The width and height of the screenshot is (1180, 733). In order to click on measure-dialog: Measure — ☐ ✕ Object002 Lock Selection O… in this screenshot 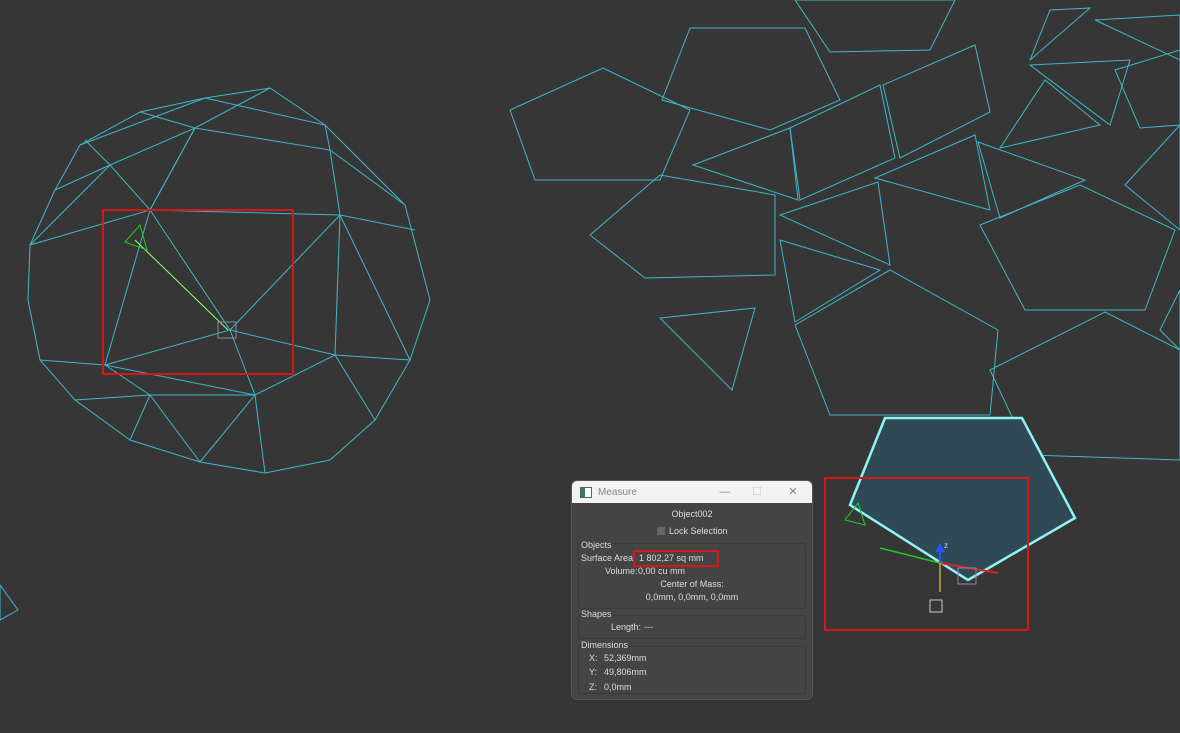, I will do `click(692, 590)`.